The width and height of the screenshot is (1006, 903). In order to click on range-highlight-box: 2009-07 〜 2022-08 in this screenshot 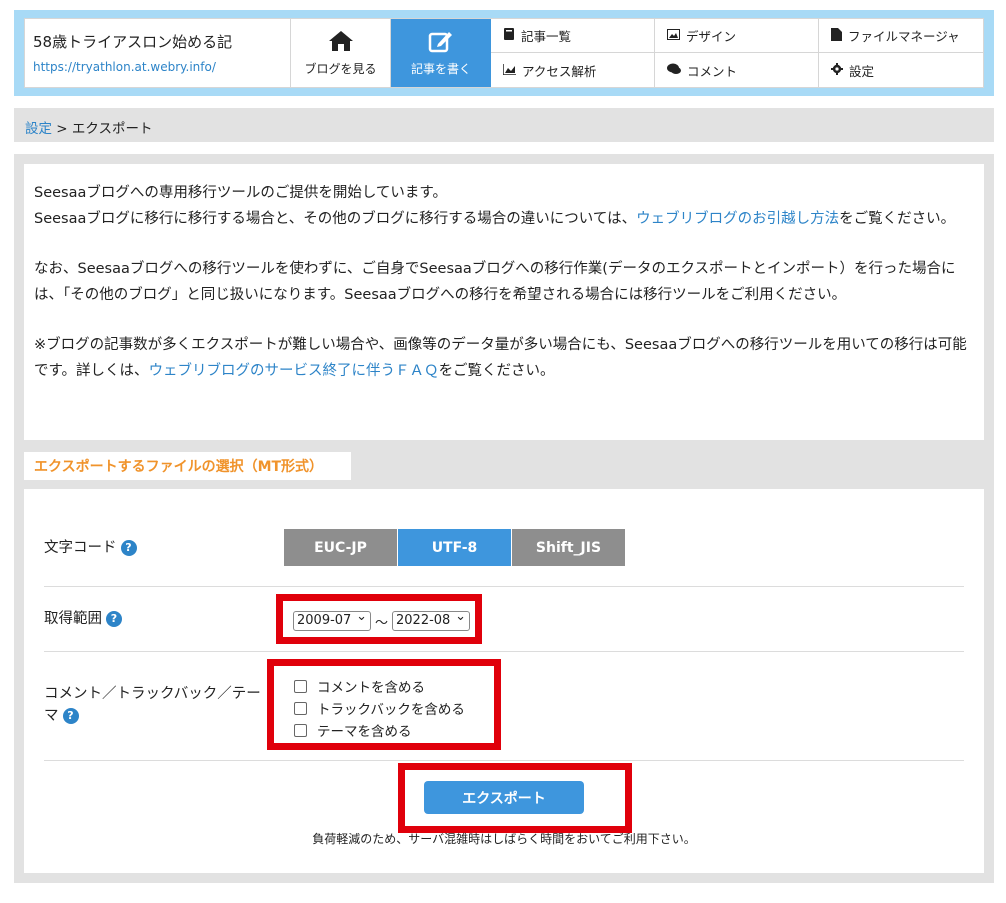, I will do `click(379, 619)`.